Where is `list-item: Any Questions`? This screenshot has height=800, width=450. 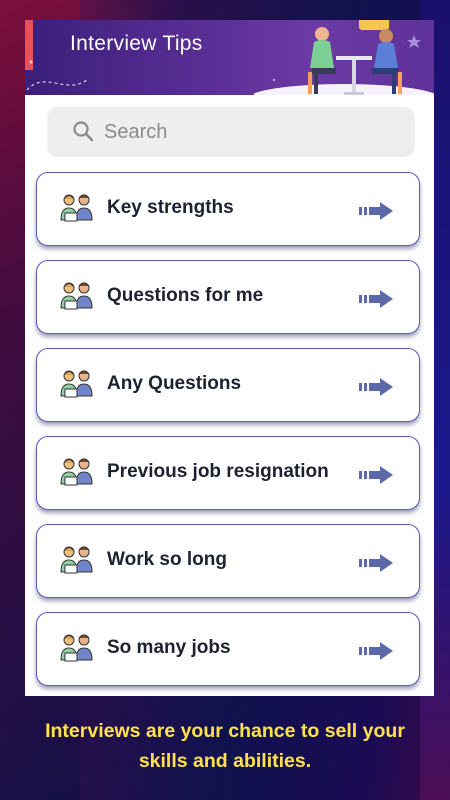
list-item: Any Questions is located at coordinates (228, 385).